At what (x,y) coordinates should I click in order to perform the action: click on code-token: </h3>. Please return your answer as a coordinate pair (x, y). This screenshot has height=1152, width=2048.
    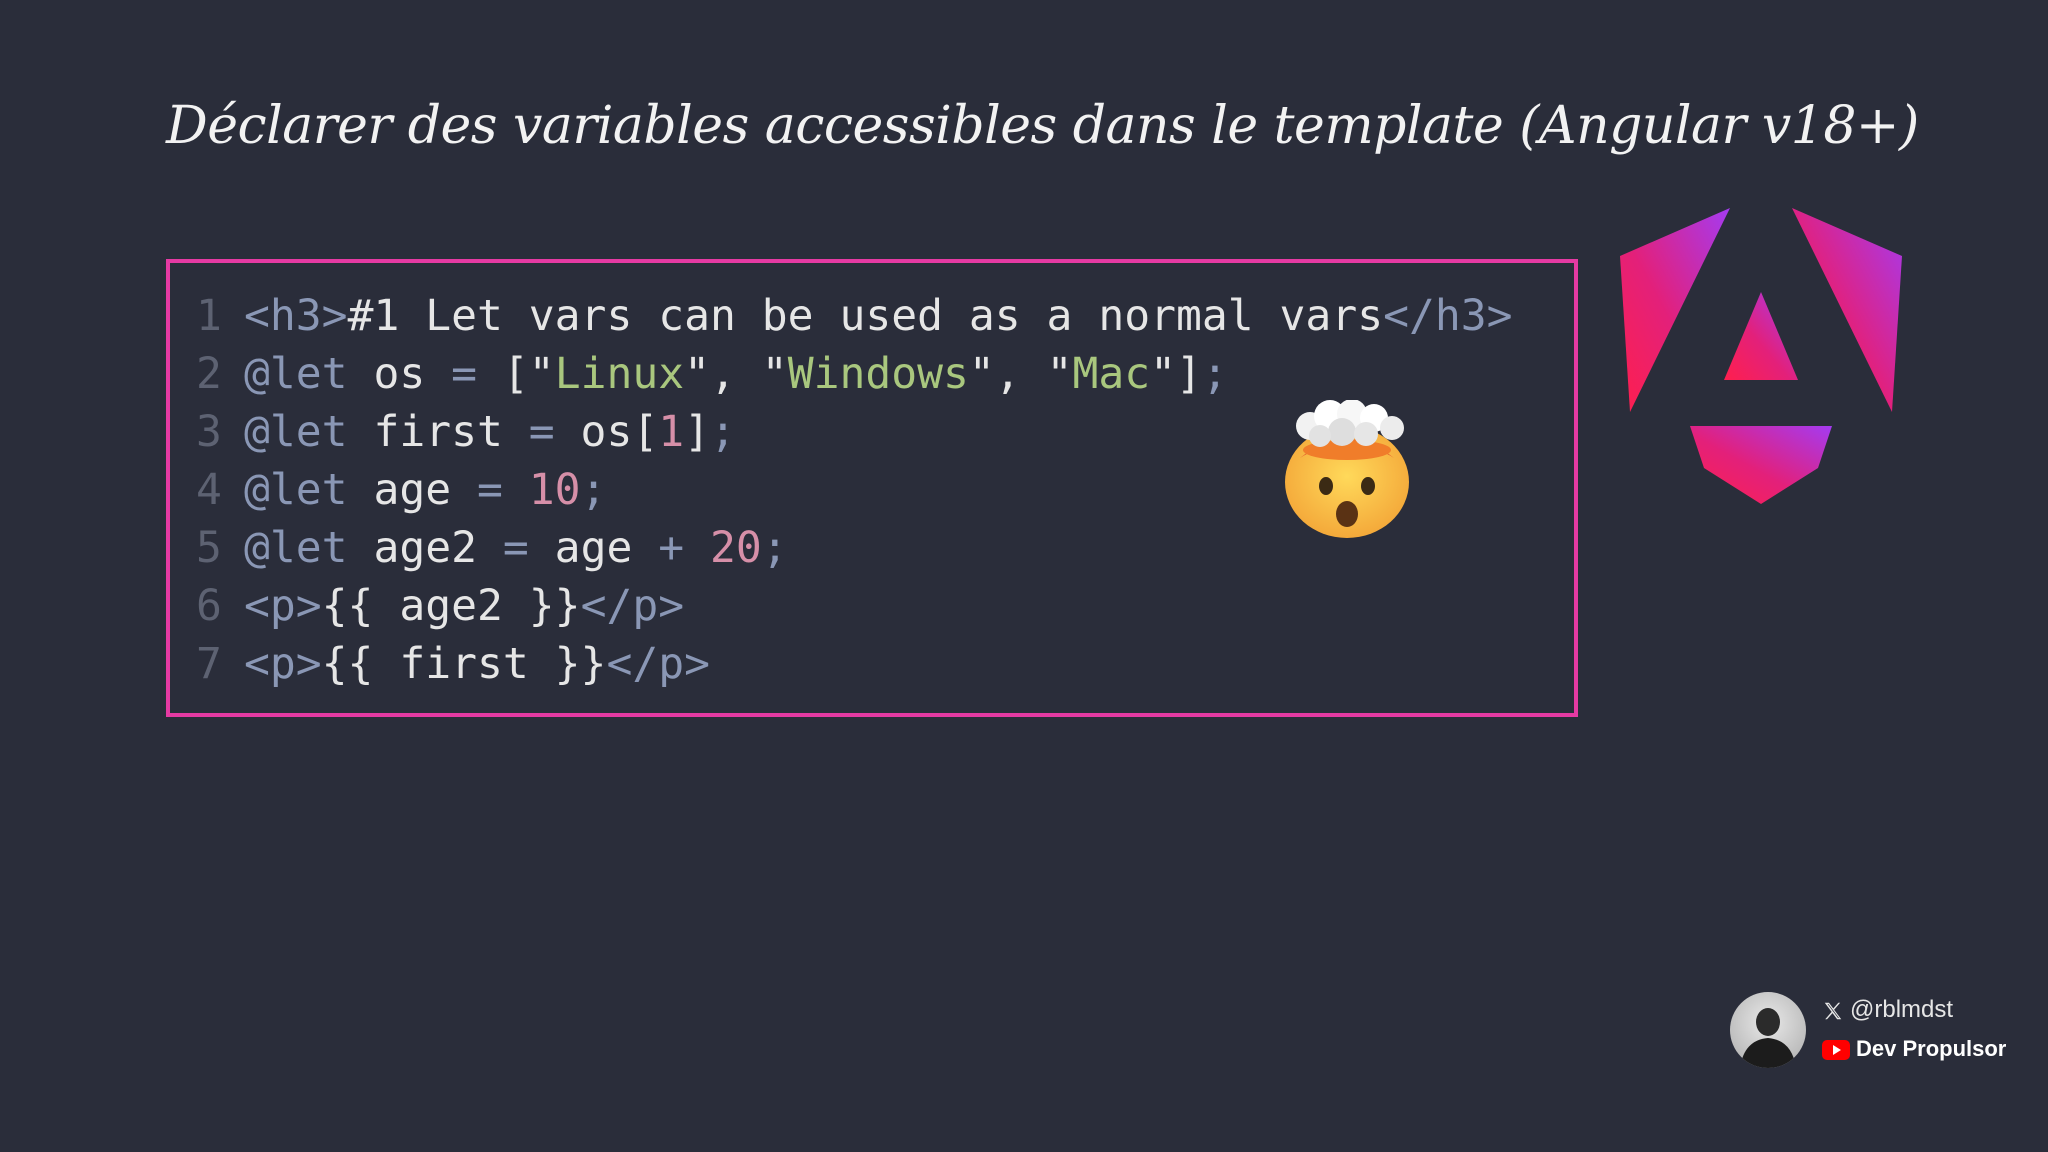
    Looking at the image, I should click on (1448, 316).